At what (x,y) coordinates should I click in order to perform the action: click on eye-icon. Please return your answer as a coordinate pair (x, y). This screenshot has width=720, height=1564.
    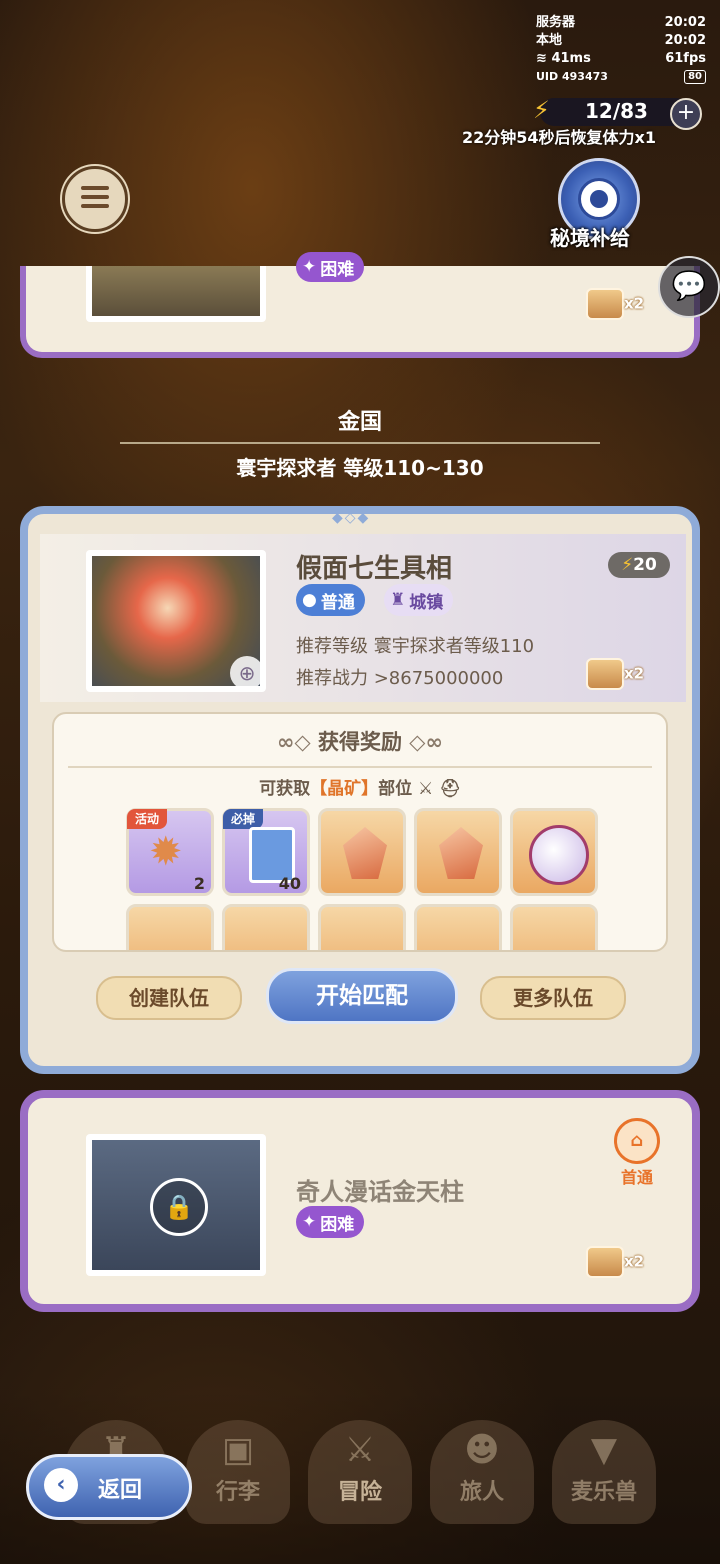
    Looking at the image, I should click on (599, 199).